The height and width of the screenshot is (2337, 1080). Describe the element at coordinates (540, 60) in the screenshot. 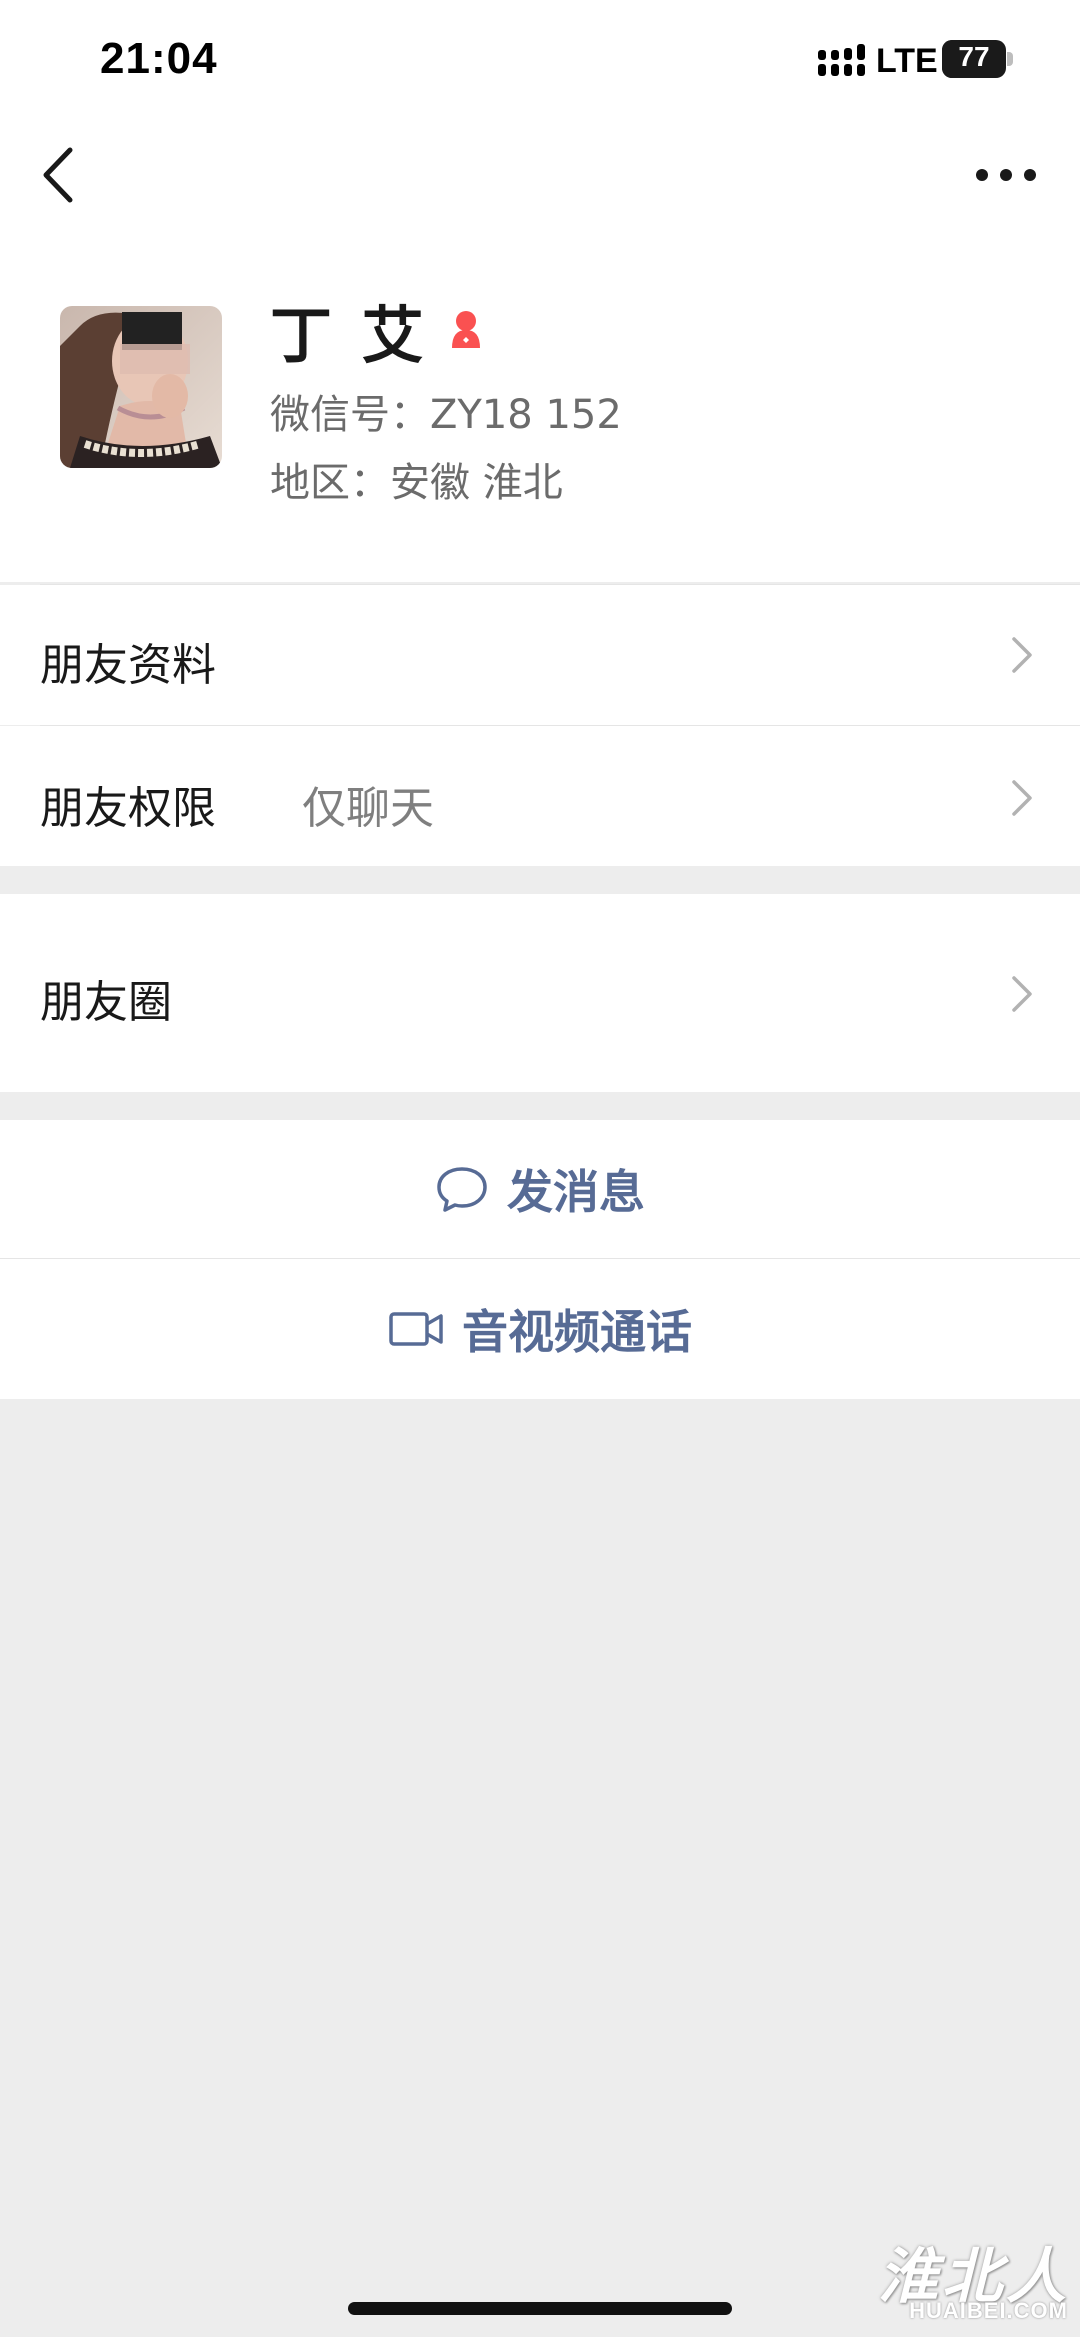

I see `status-bar: 21:04 LTE 77` at that location.